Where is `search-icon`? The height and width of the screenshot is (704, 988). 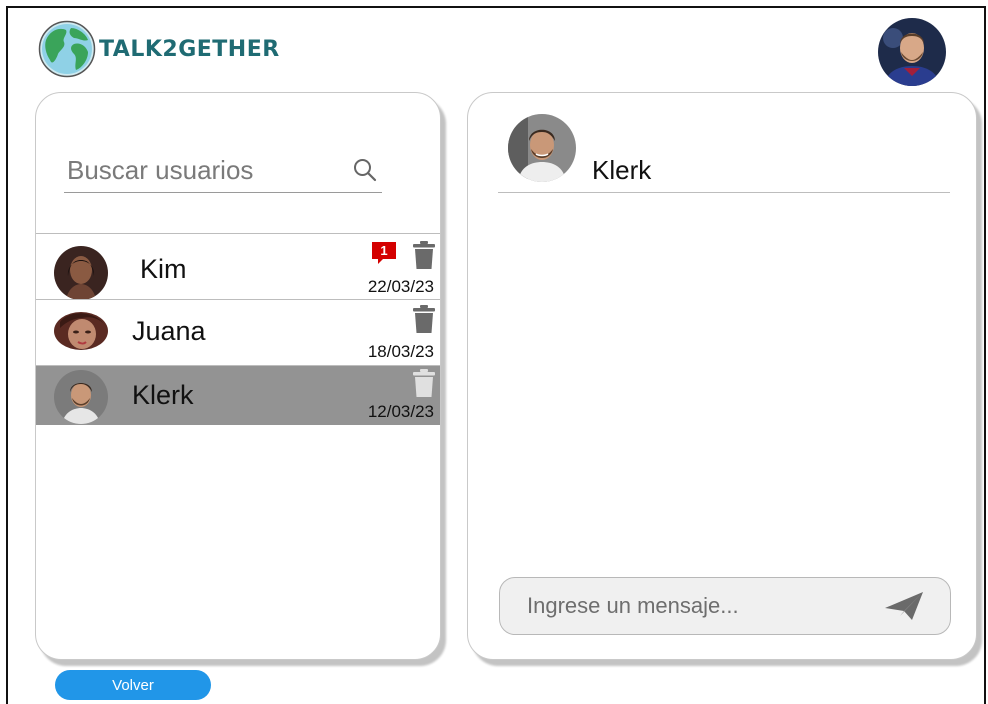
search-icon is located at coordinates (365, 170).